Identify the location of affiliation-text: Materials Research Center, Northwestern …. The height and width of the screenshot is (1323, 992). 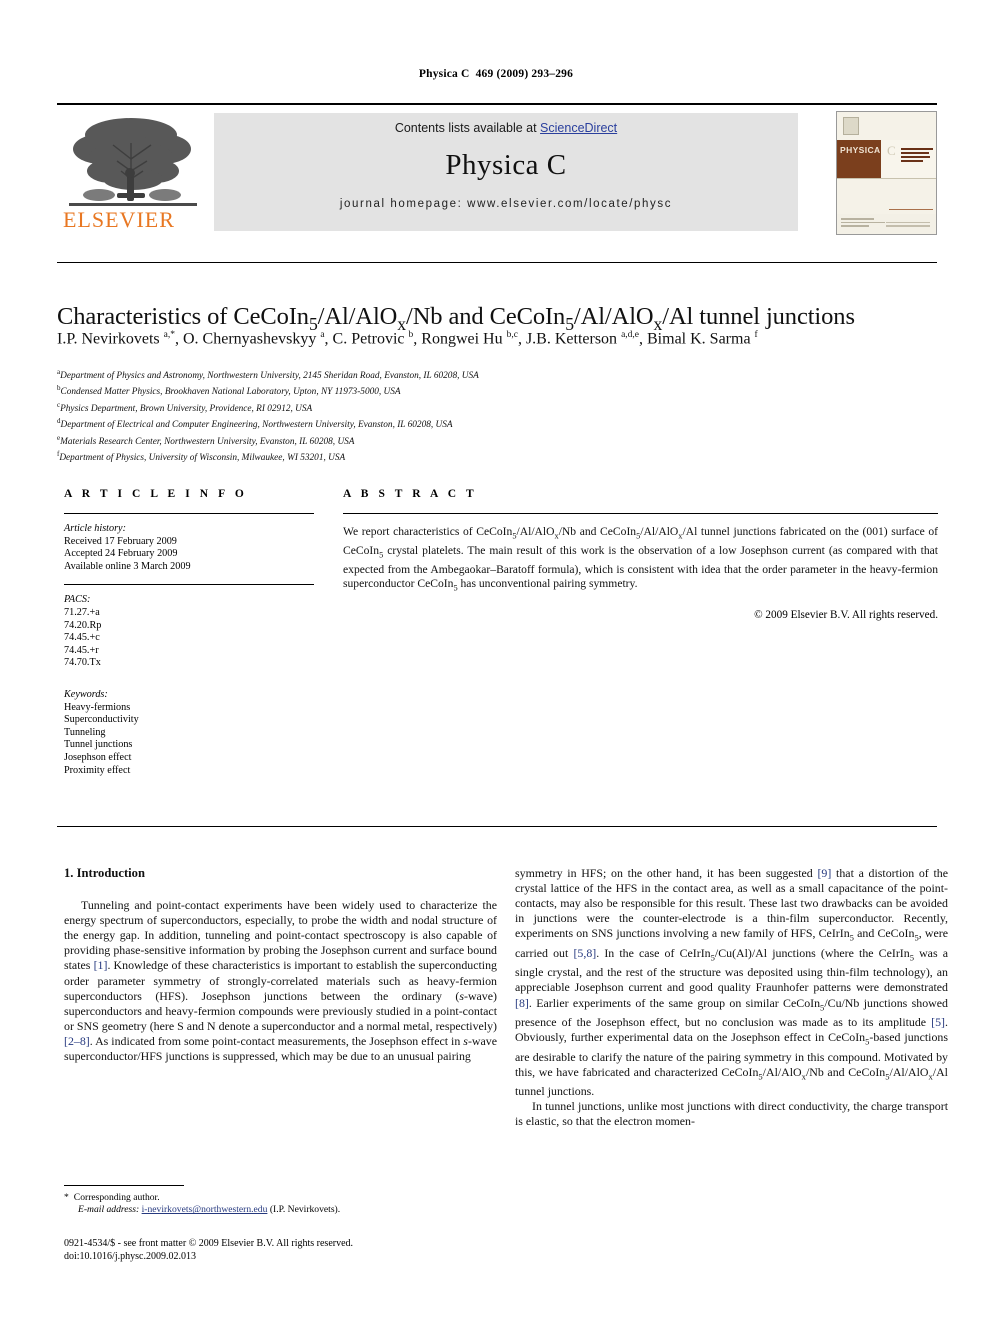
(207, 441).